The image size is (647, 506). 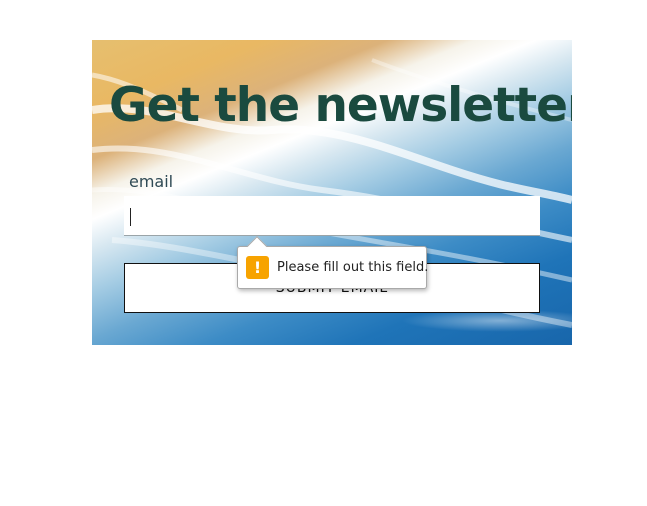 What do you see at coordinates (340, 105) in the screenshot?
I see `page-title: Get the newsletter!` at bounding box center [340, 105].